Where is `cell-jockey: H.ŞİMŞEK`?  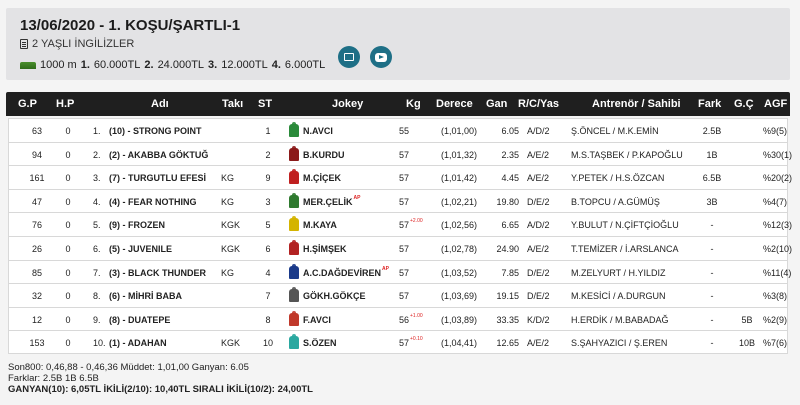 cell-jockey: H.ŞİMŞEK is located at coordinates (343, 249).